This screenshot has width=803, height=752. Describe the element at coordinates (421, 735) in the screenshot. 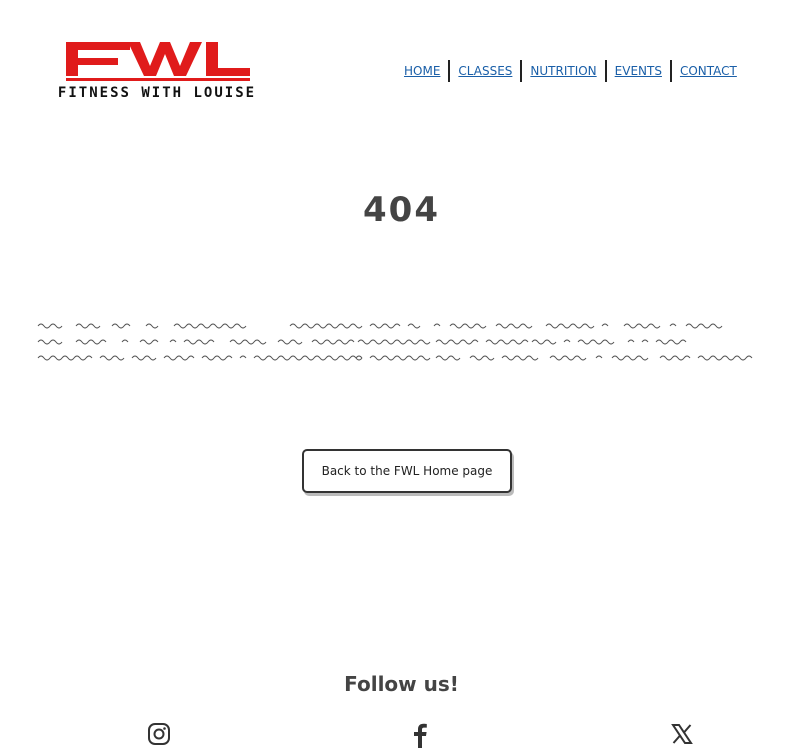

I see `facebook-icon` at that location.